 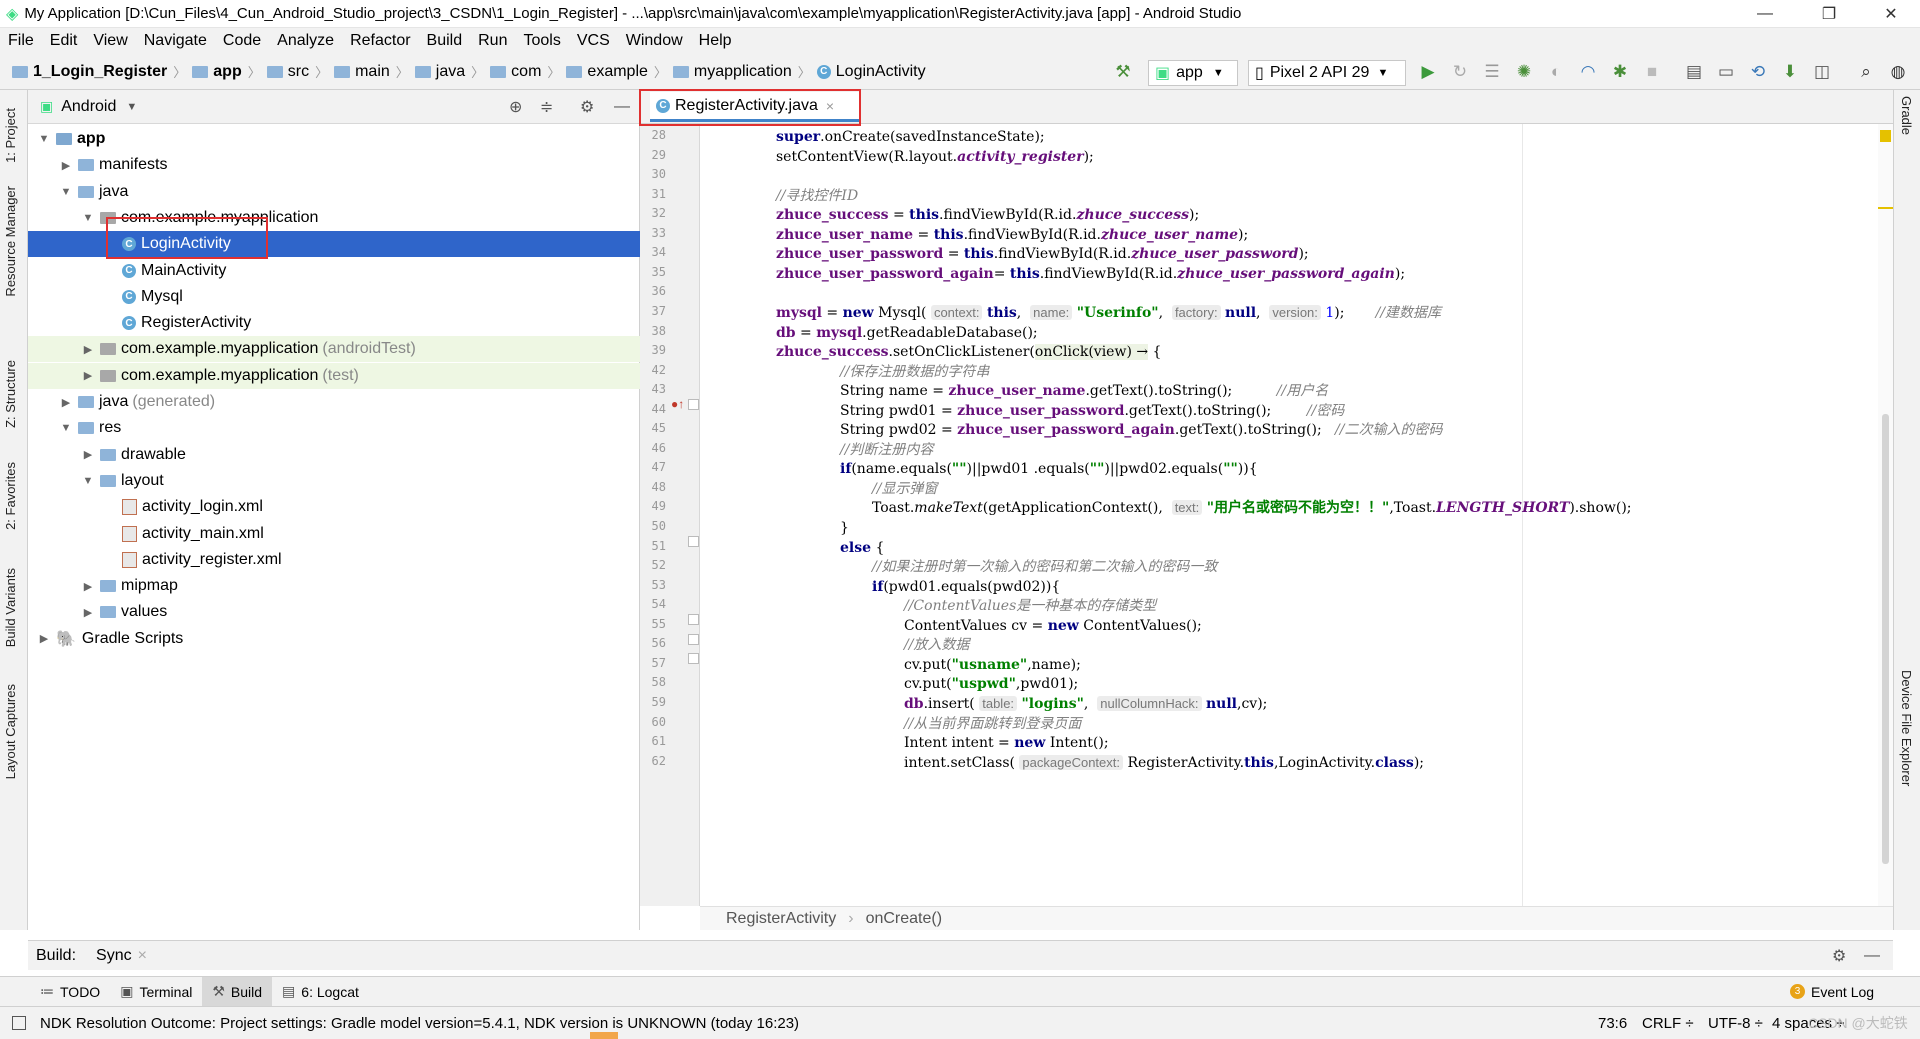 What do you see at coordinates (99, 71) in the screenshot?
I see `breadcrumb-item: 1_Login_Register 〉` at bounding box center [99, 71].